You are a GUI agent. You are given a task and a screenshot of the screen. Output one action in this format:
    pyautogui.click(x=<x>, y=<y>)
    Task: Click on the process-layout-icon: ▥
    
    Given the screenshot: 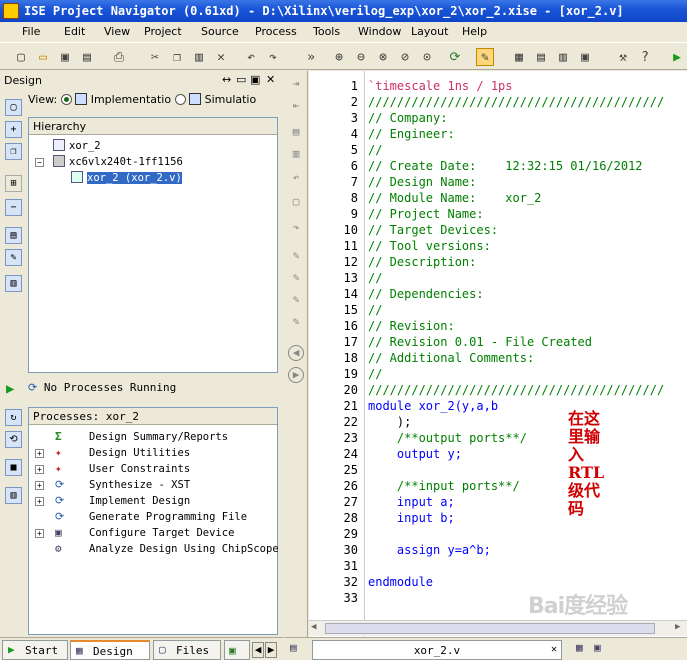 What is the action you would take?
    pyautogui.click(x=13, y=495)
    